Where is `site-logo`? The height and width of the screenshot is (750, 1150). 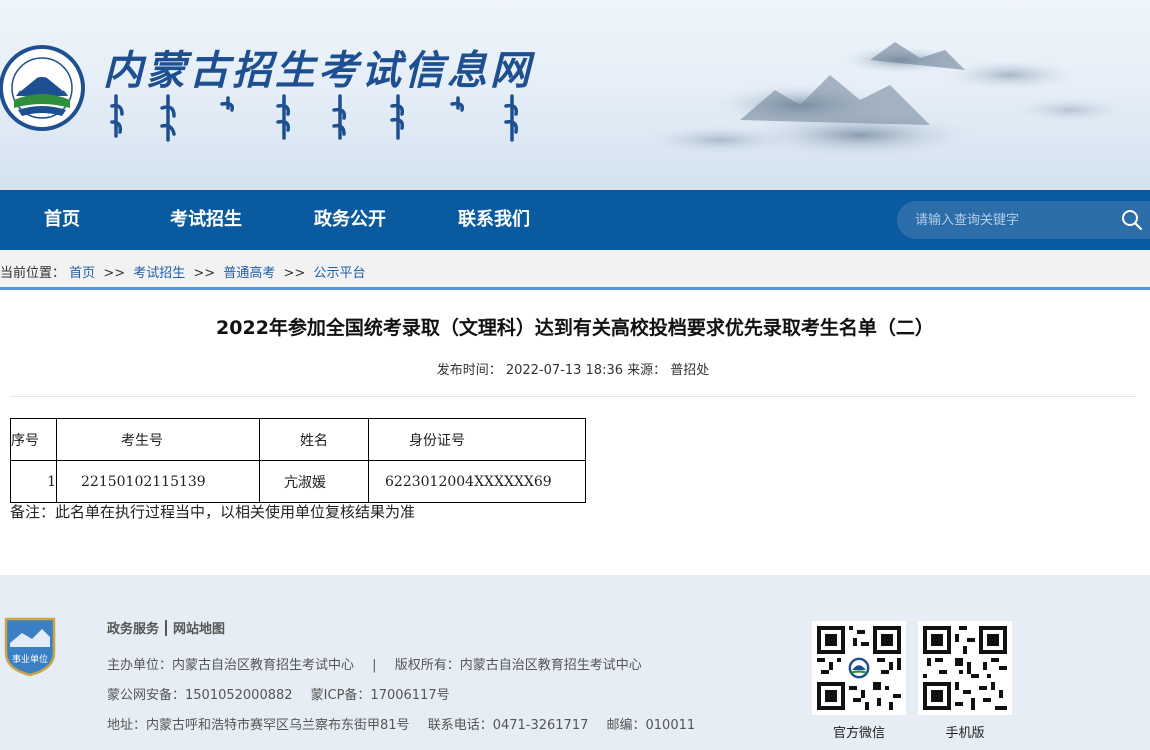 site-logo is located at coordinates (42, 88).